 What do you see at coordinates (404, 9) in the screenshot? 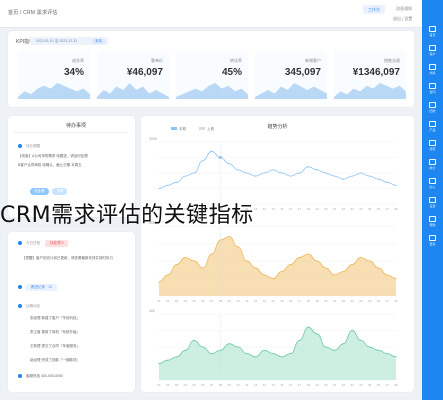
I see `notification-link: 消息通知` at bounding box center [404, 9].